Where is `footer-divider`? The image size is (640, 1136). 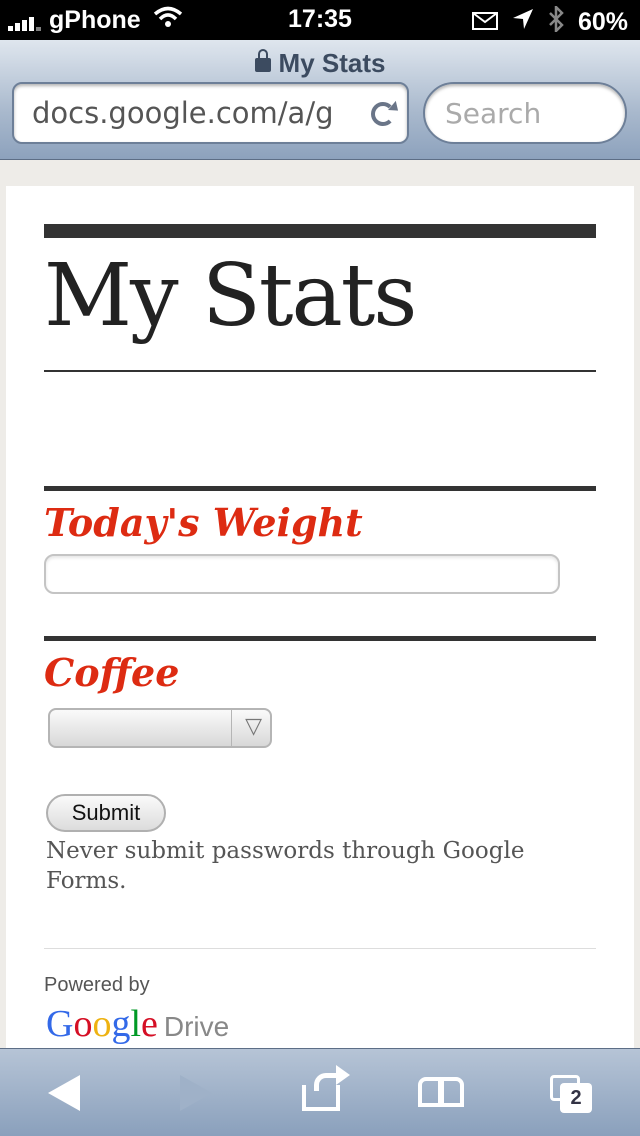 footer-divider is located at coordinates (320, 948).